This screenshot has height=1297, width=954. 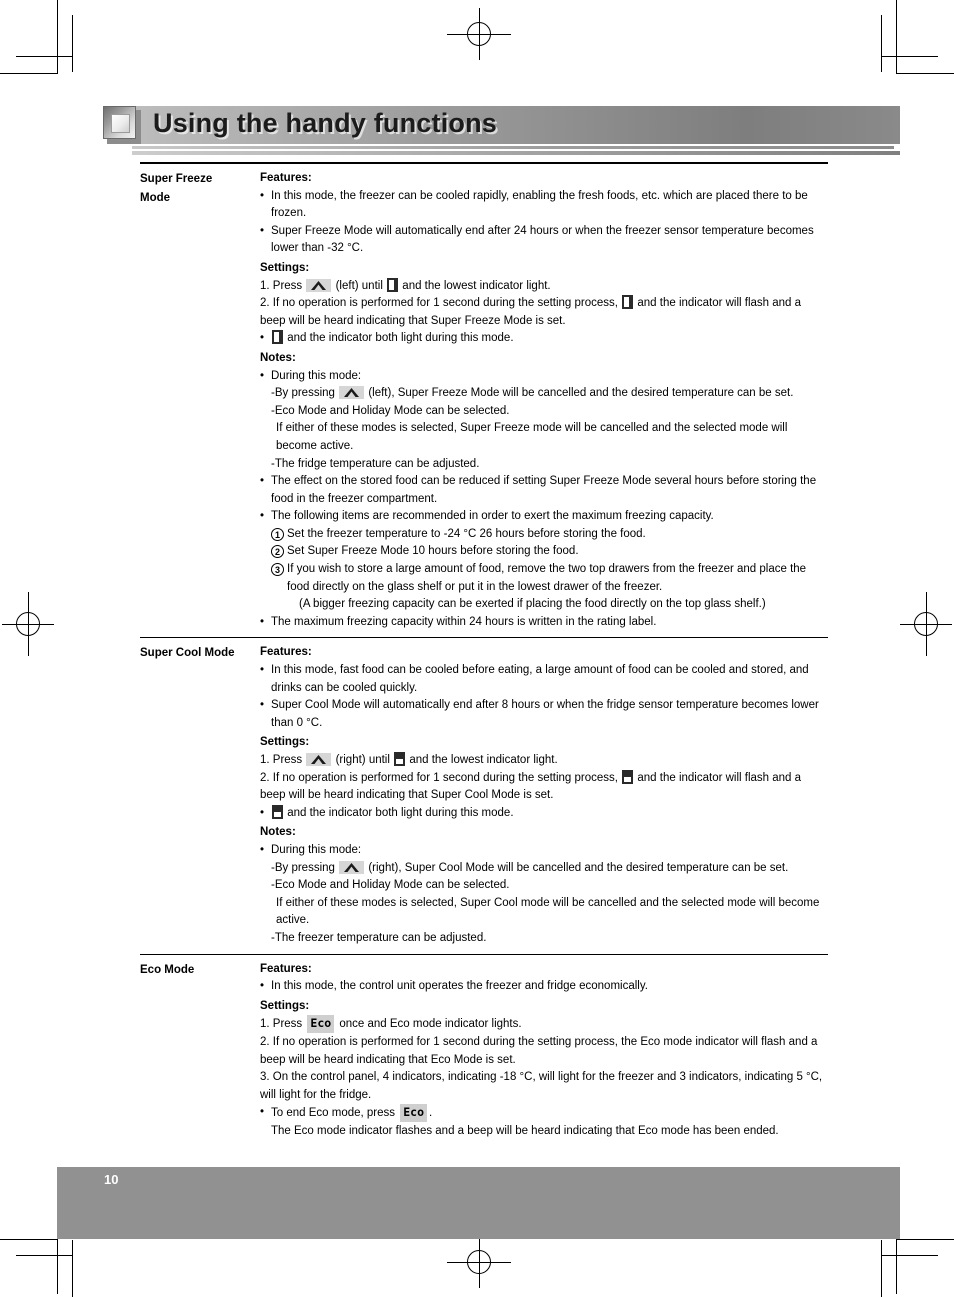 I want to click on footer-band, so click(x=478, y=1203).